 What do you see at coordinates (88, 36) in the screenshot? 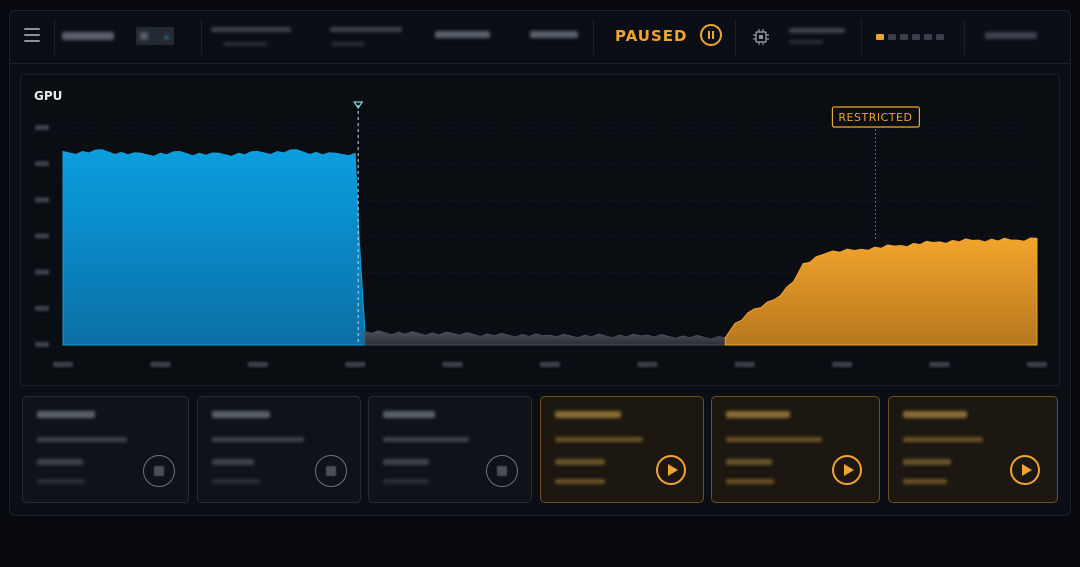
I see `redacted-app-name` at bounding box center [88, 36].